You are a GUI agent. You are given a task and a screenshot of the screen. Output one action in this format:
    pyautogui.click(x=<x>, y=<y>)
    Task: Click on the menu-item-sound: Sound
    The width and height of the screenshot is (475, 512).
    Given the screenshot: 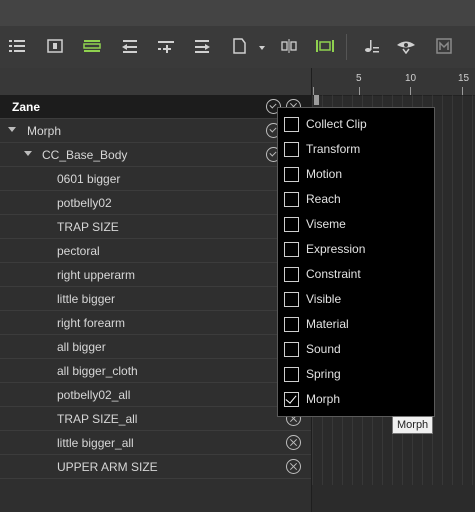 What is the action you would take?
    pyautogui.click(x=356, y=350)
    